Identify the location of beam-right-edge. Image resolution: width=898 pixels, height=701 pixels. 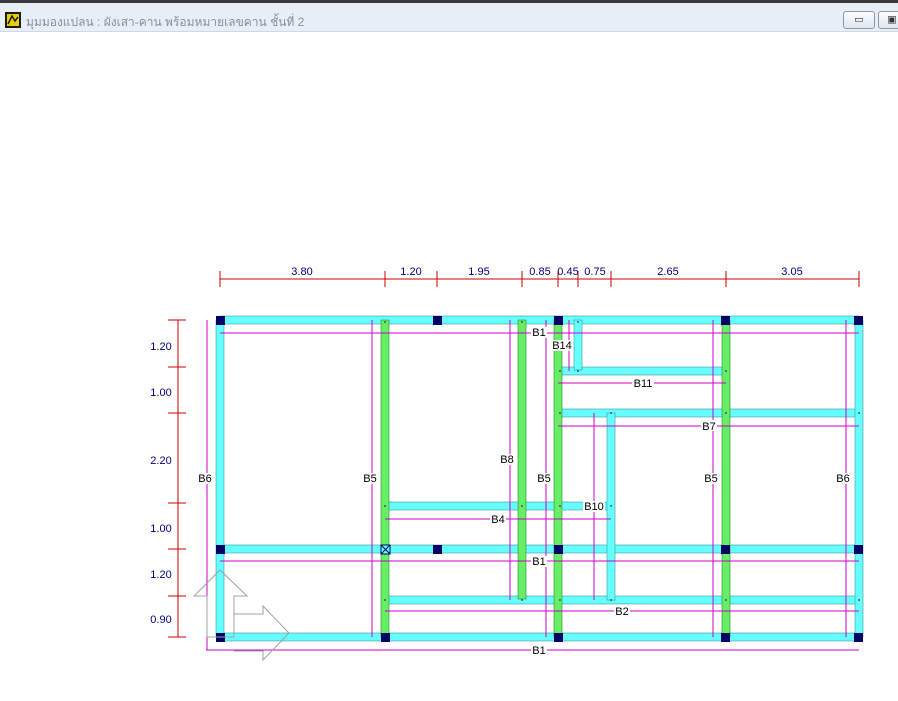
(859, 478).